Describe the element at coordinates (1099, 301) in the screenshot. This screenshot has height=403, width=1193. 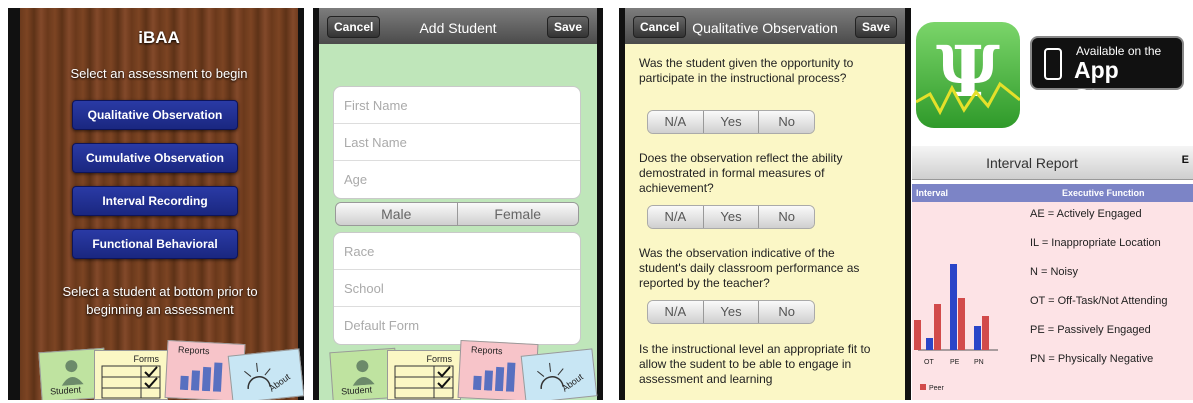
I see `legend-item: OT = Off-Task/Not Attending` at that location.